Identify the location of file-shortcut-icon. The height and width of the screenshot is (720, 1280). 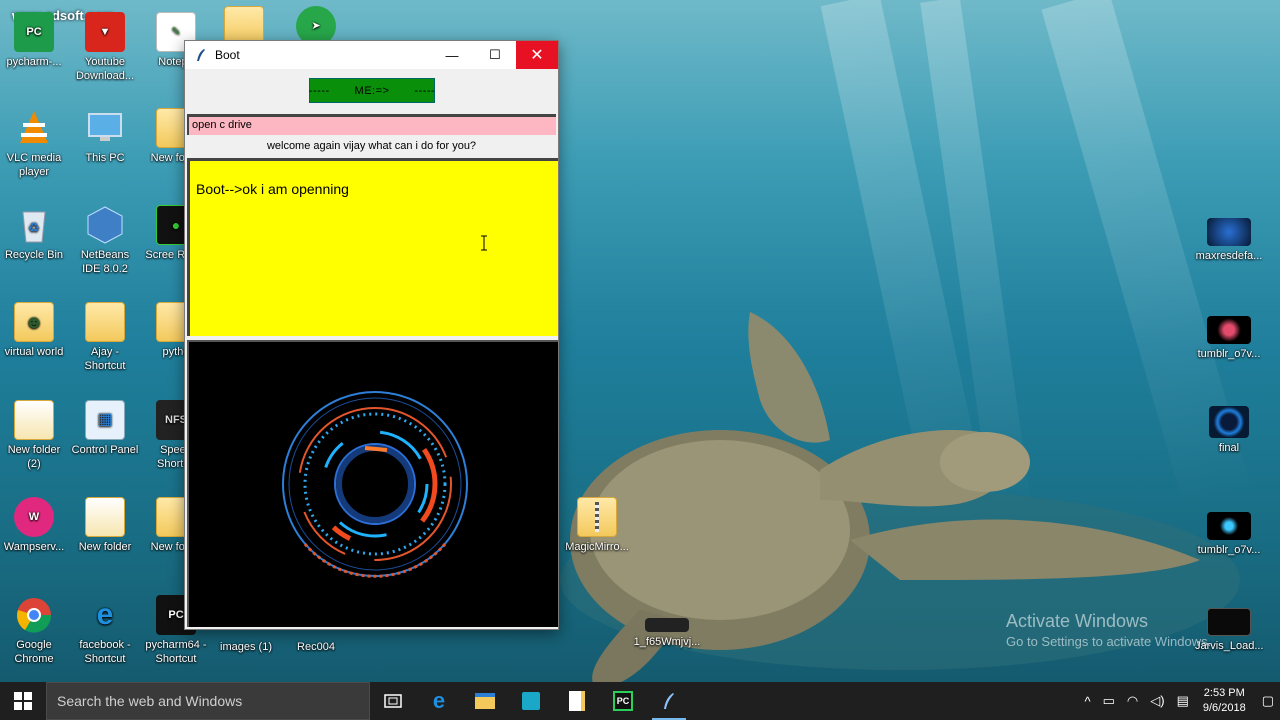
(577, 701).